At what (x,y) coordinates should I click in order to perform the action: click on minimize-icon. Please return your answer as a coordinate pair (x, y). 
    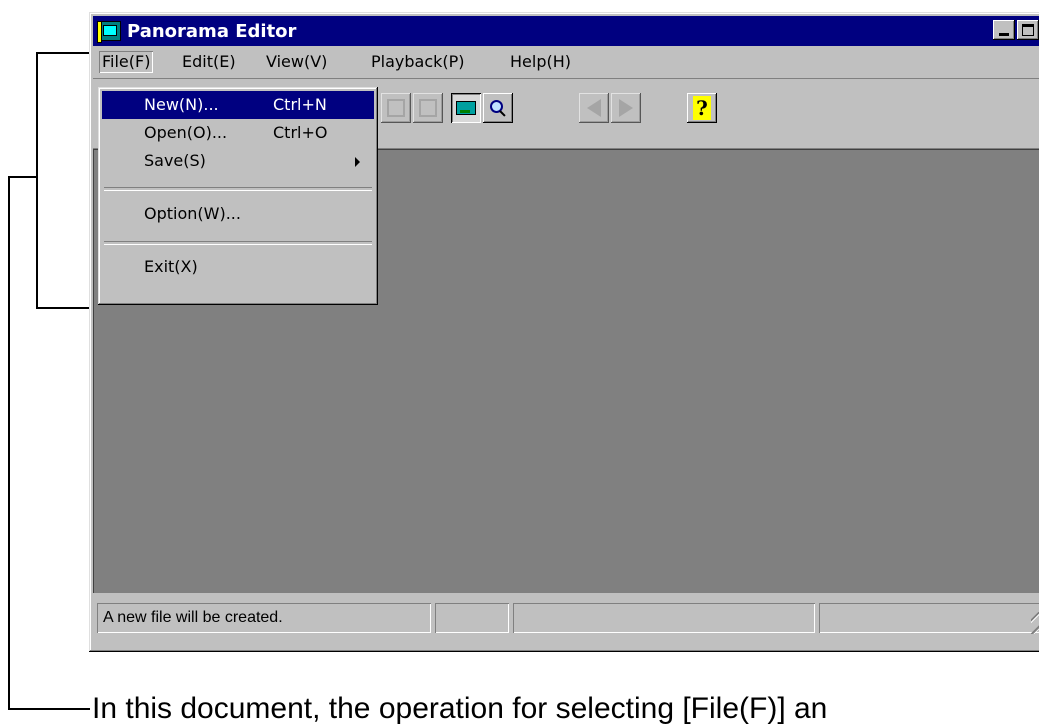
    Looking at the image, I should click on (1004, 34).